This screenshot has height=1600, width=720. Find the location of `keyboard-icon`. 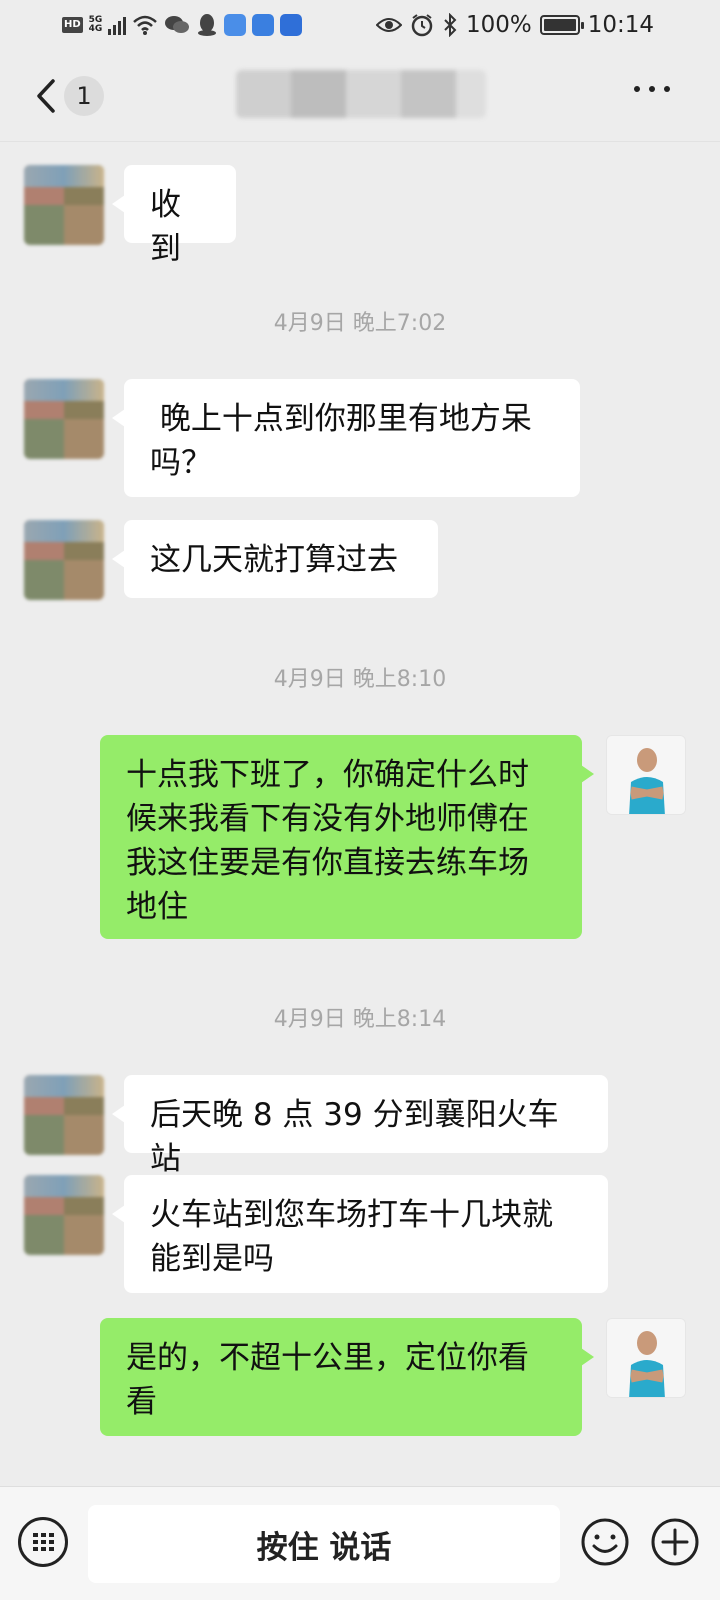

keyboard-icon is located at coordinates (43, 1542).